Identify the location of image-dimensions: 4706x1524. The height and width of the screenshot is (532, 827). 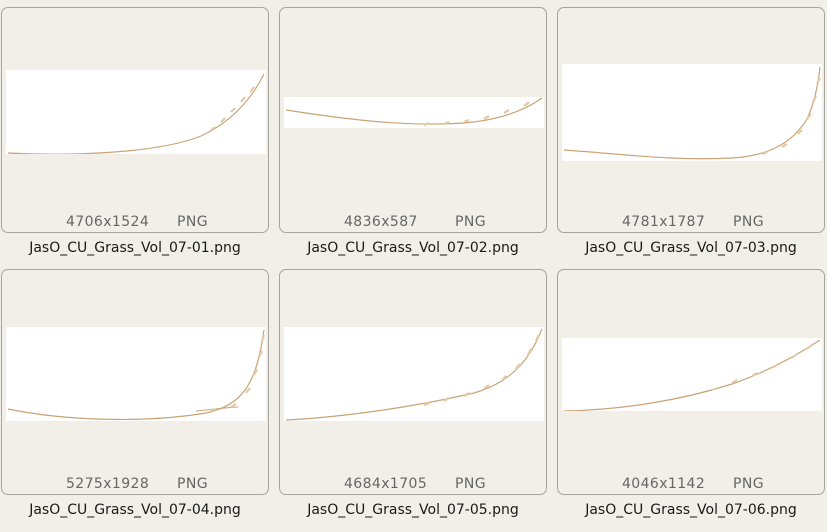
(108, 222).